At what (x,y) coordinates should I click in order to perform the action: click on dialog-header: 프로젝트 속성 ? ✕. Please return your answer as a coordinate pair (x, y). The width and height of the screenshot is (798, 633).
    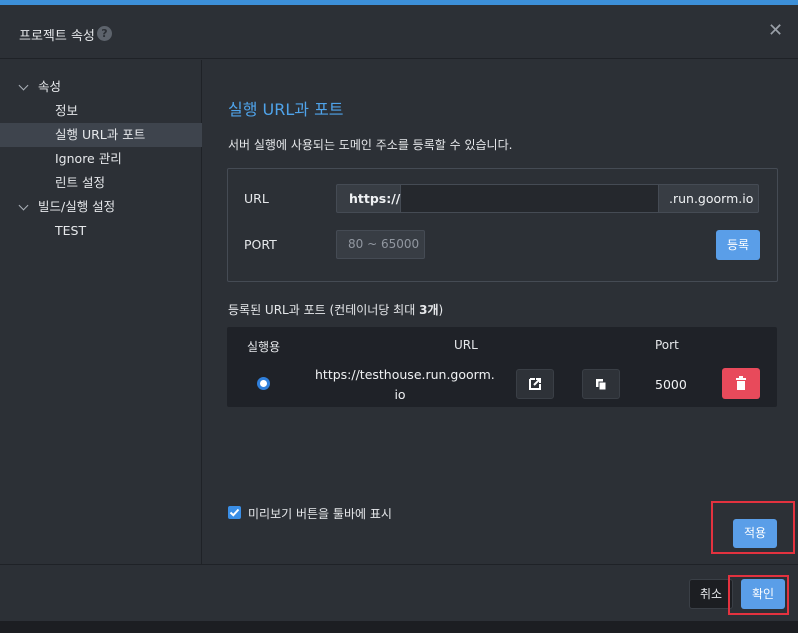
    Looking at the image, I should click on (399, 32).